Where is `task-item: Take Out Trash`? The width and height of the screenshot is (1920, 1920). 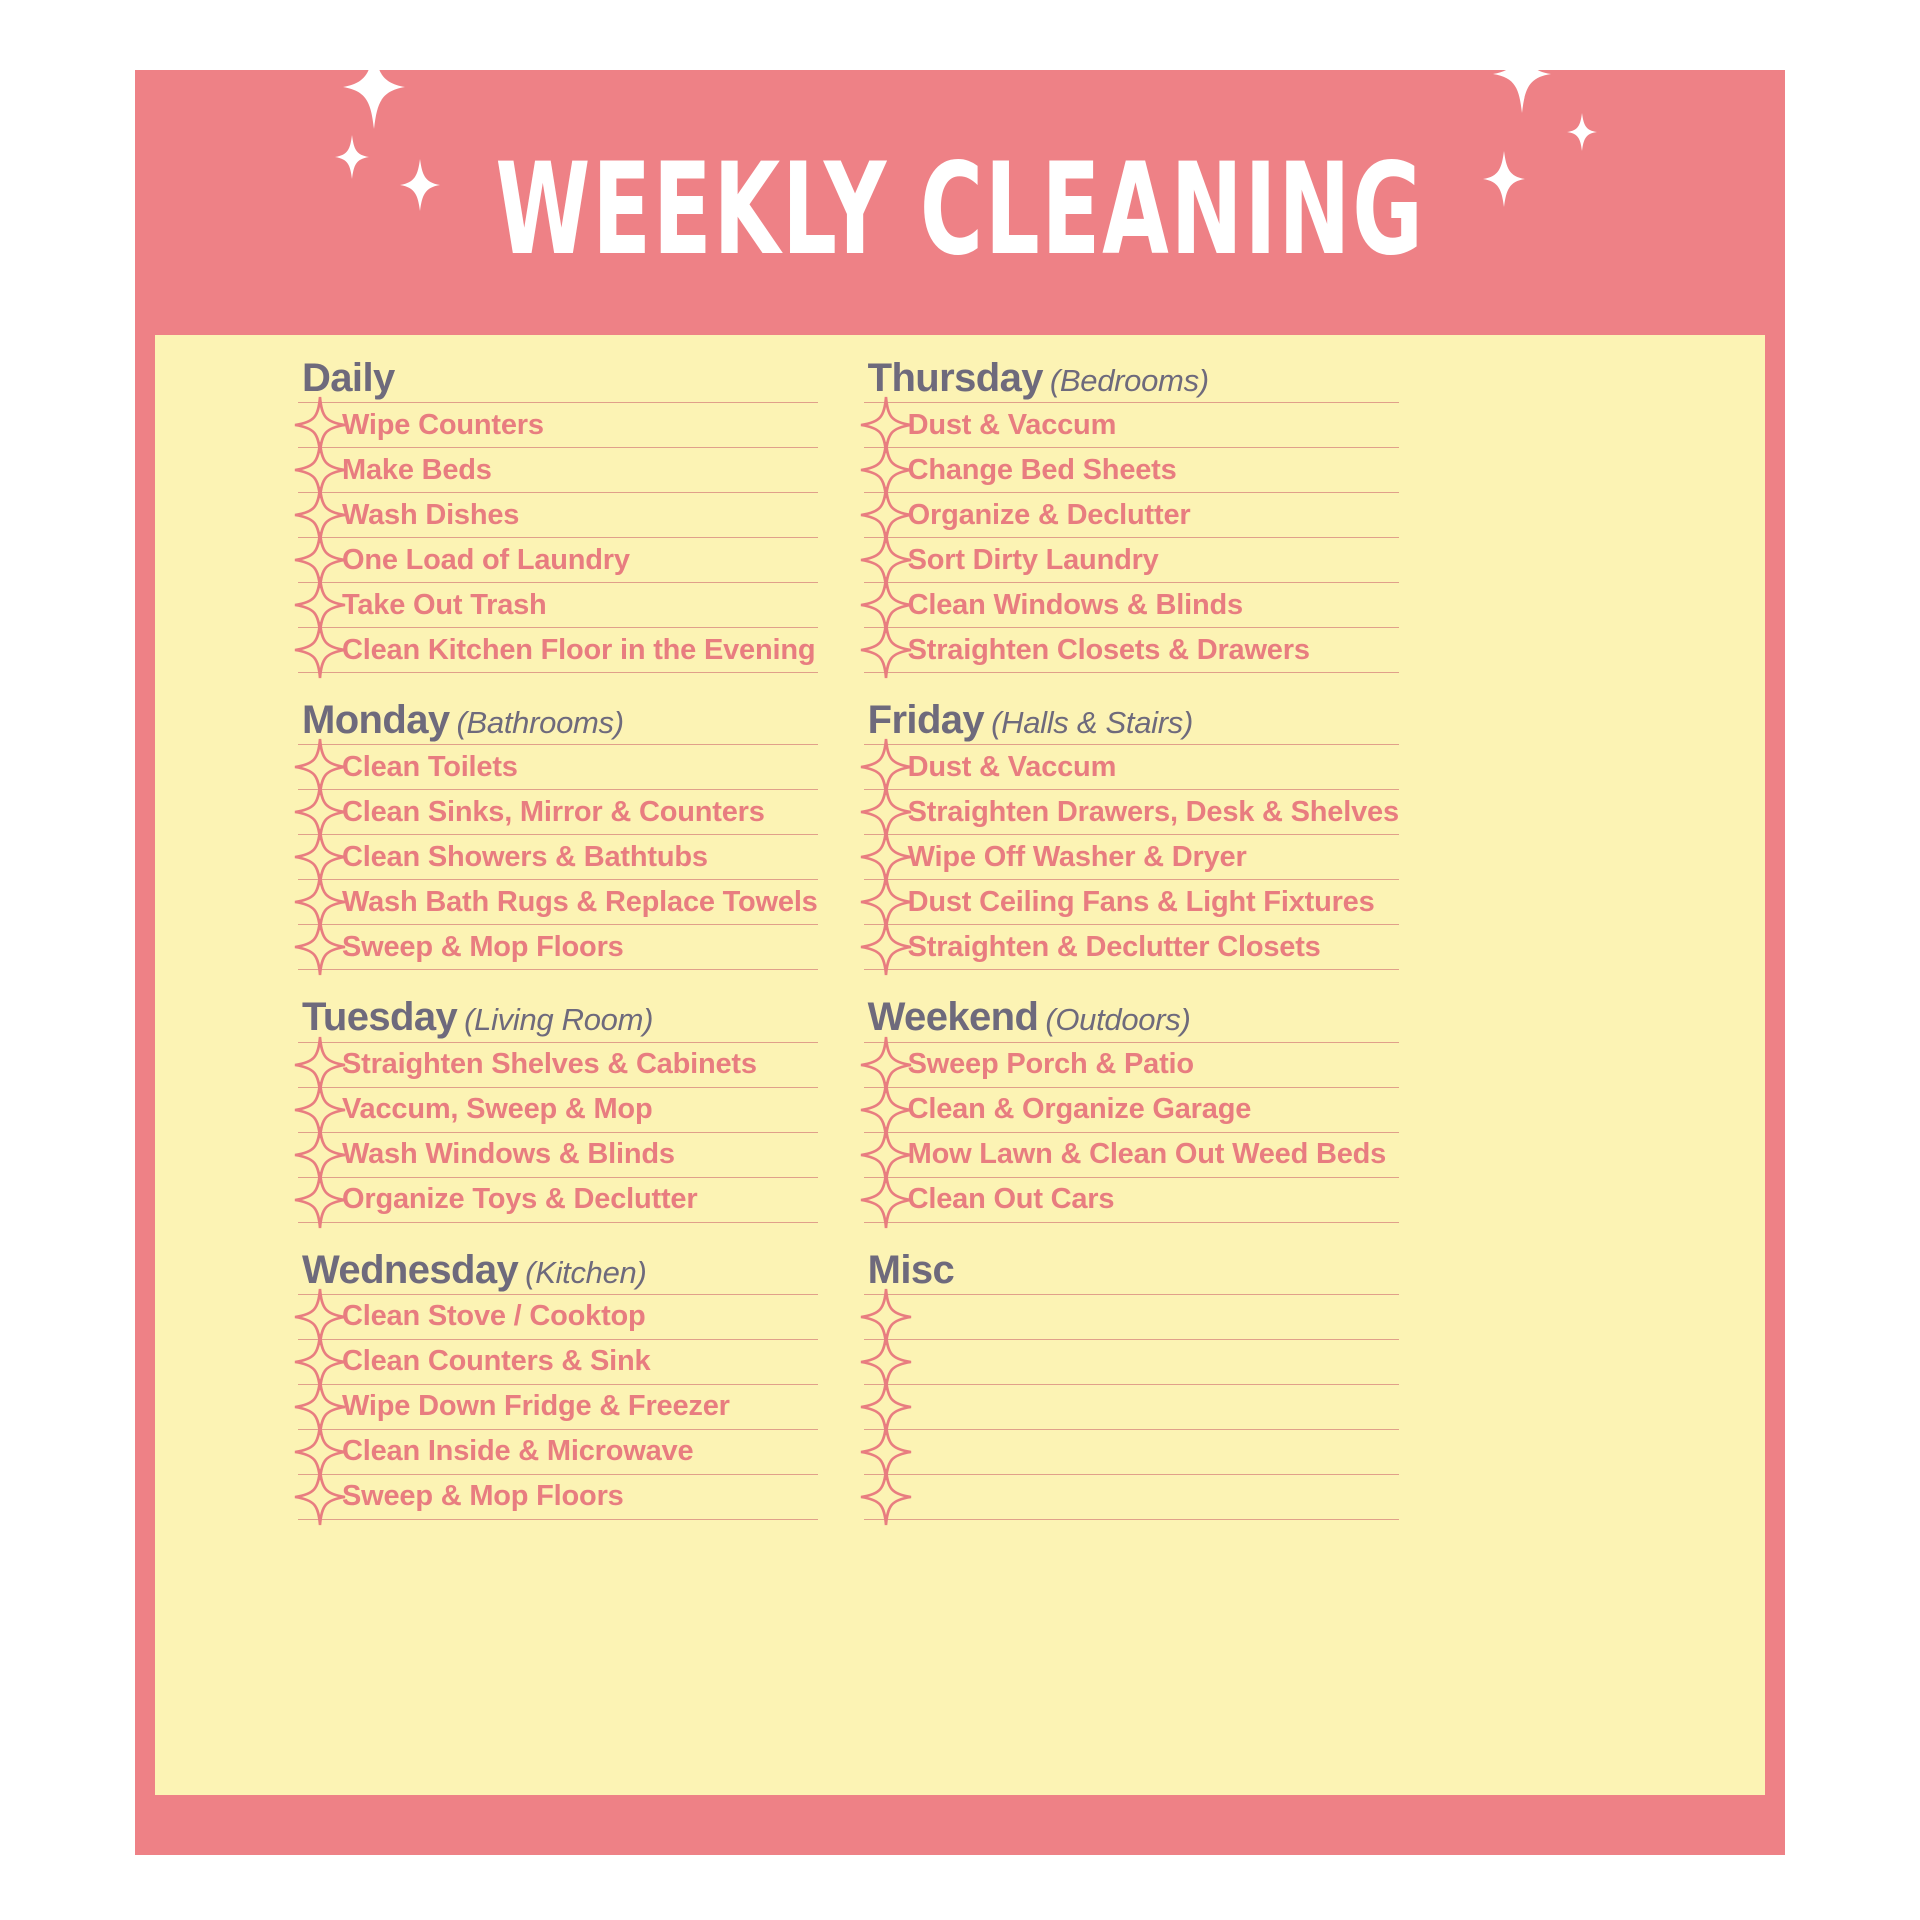 task-item: Take Out Trash is located at coordinates (556, 605).